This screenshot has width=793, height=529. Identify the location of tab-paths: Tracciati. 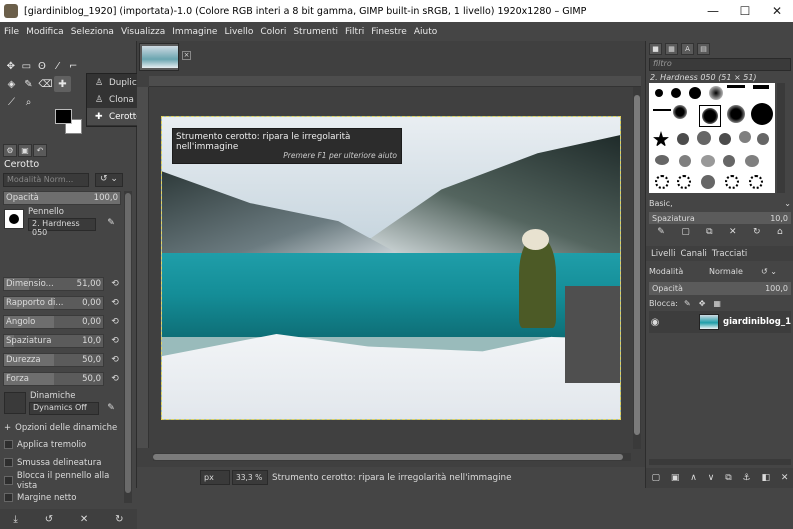
(729, 254).